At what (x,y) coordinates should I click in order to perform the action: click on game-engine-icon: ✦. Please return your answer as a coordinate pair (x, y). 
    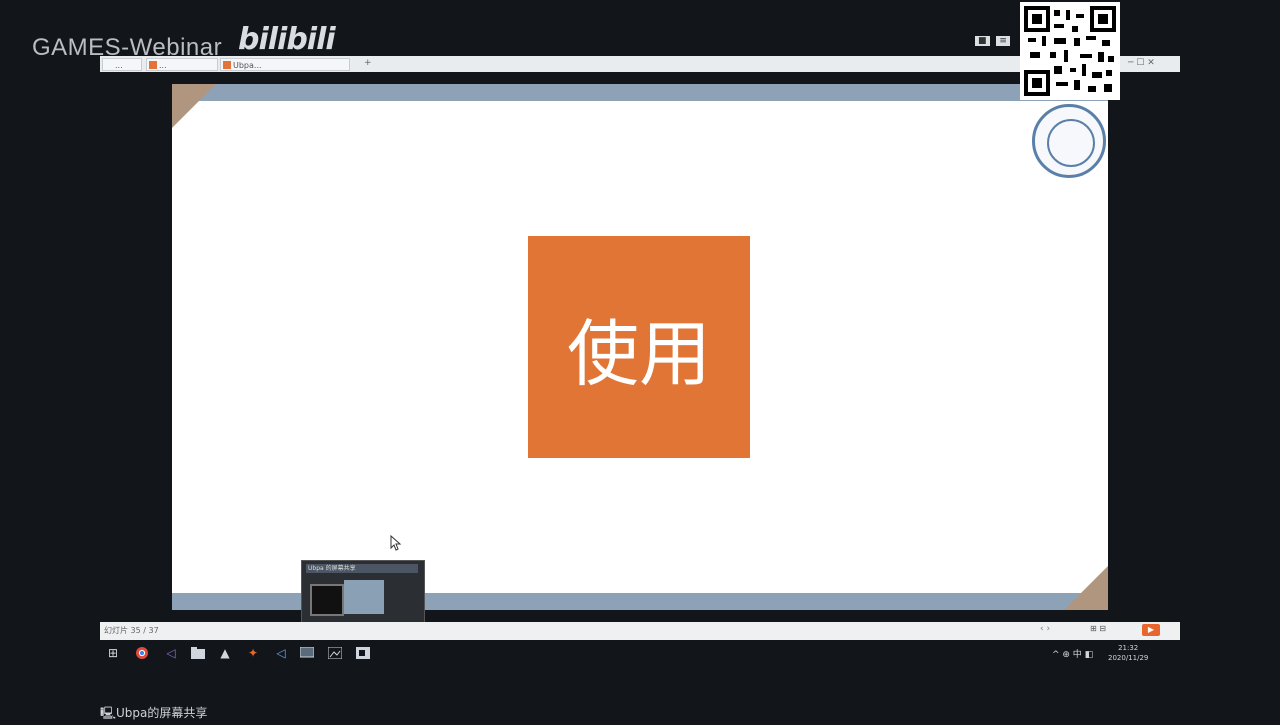
    Looking at the image, I should click on (253, 653).